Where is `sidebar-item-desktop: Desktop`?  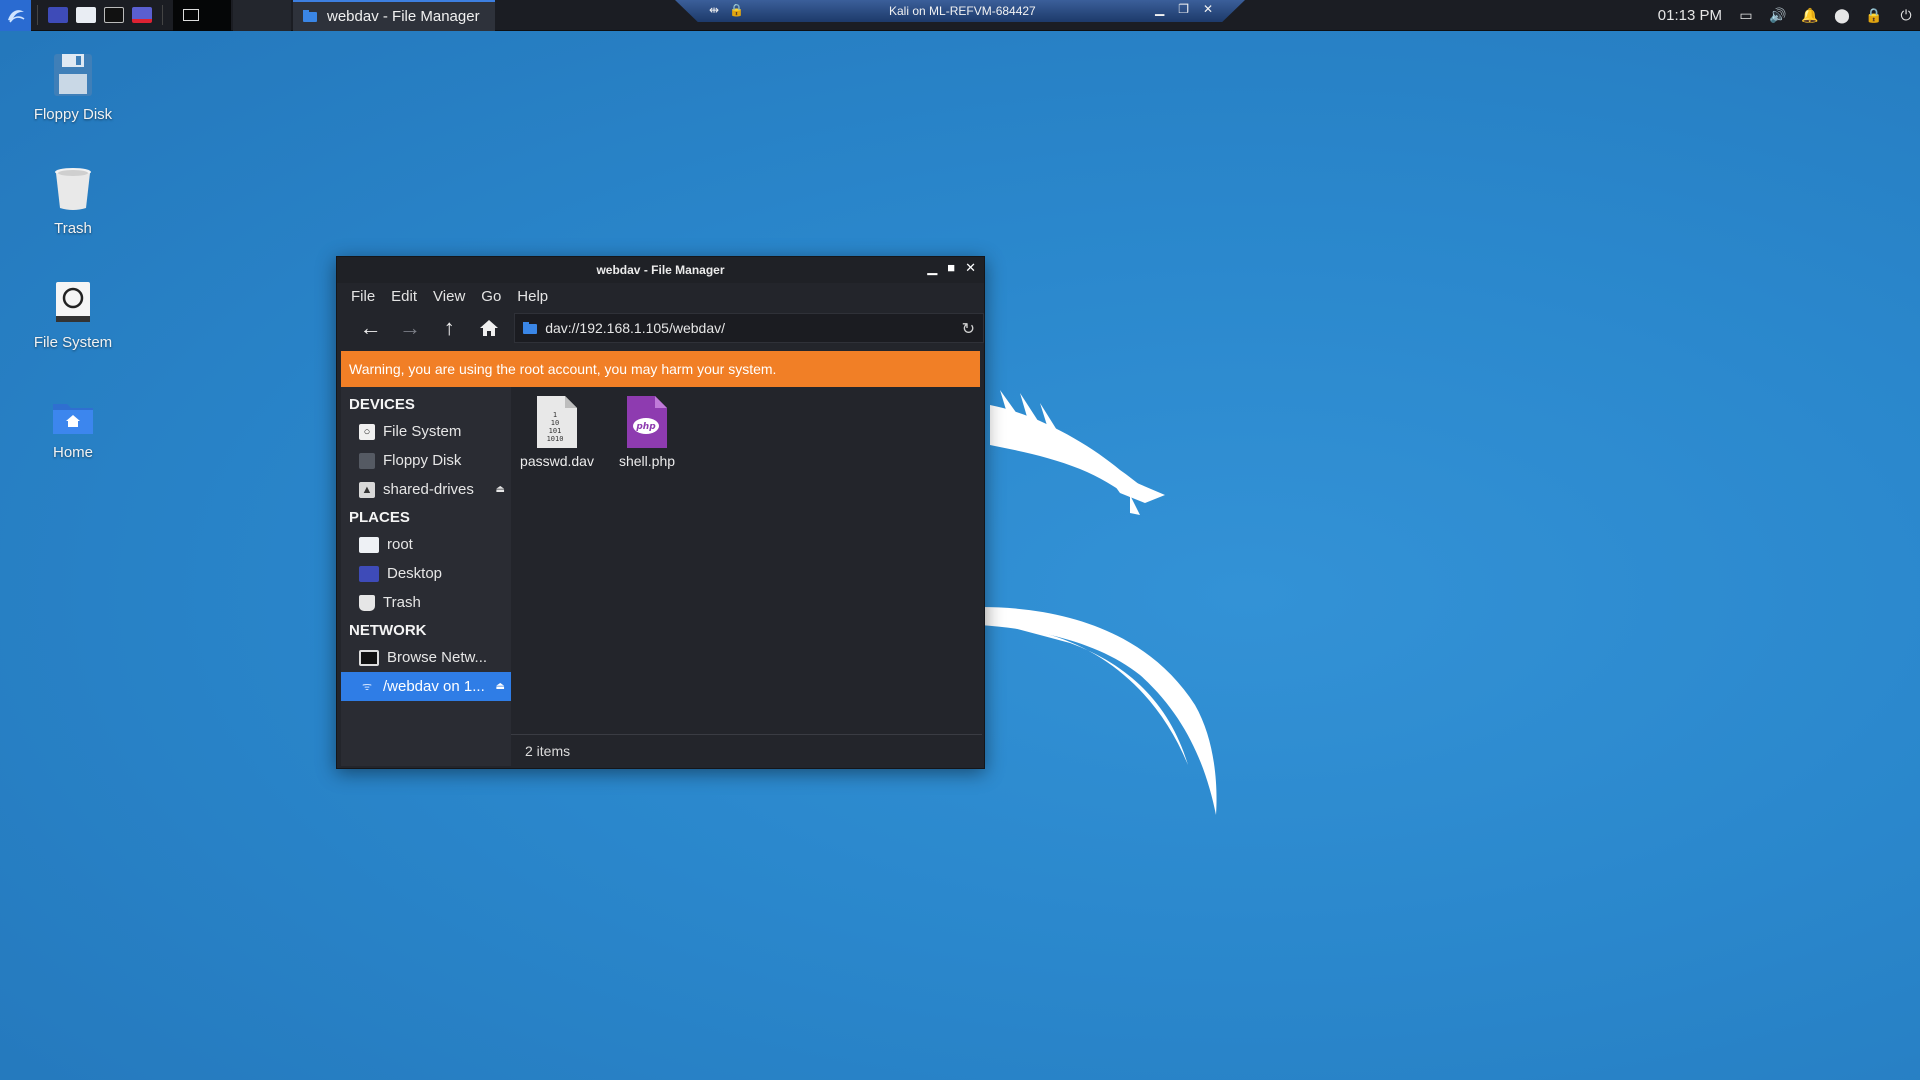
sidebar-item-desktop: Desktop is located at coordinates (426, 573).